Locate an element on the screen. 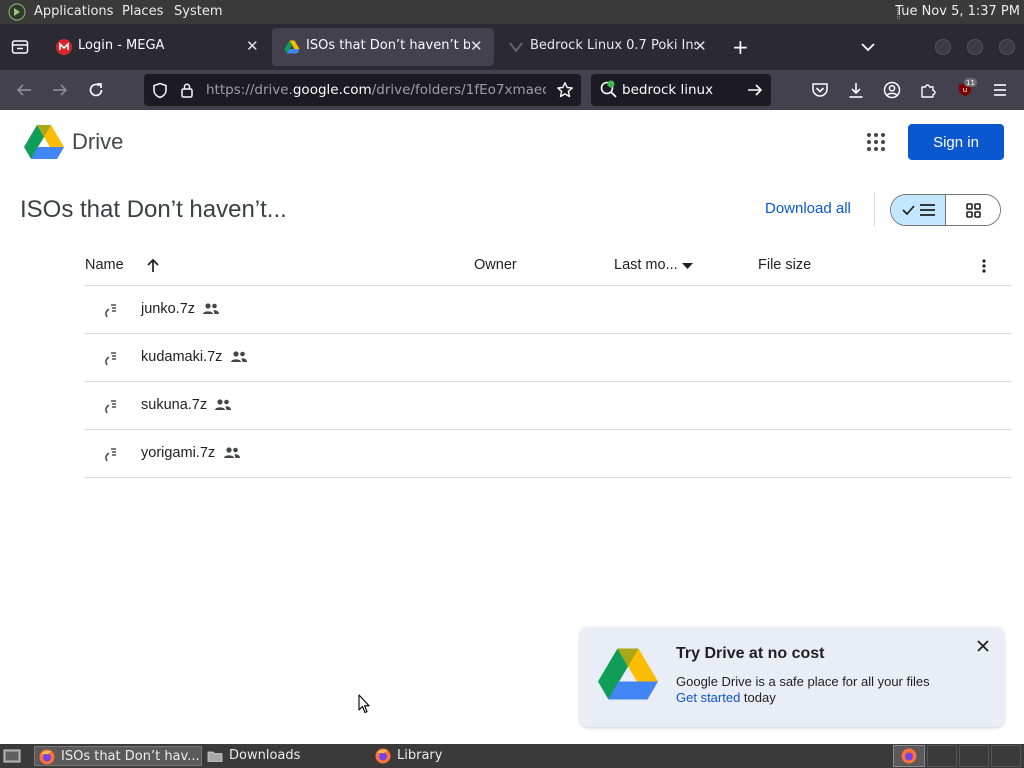  list-view-icon is located at coordinates (918, 210).